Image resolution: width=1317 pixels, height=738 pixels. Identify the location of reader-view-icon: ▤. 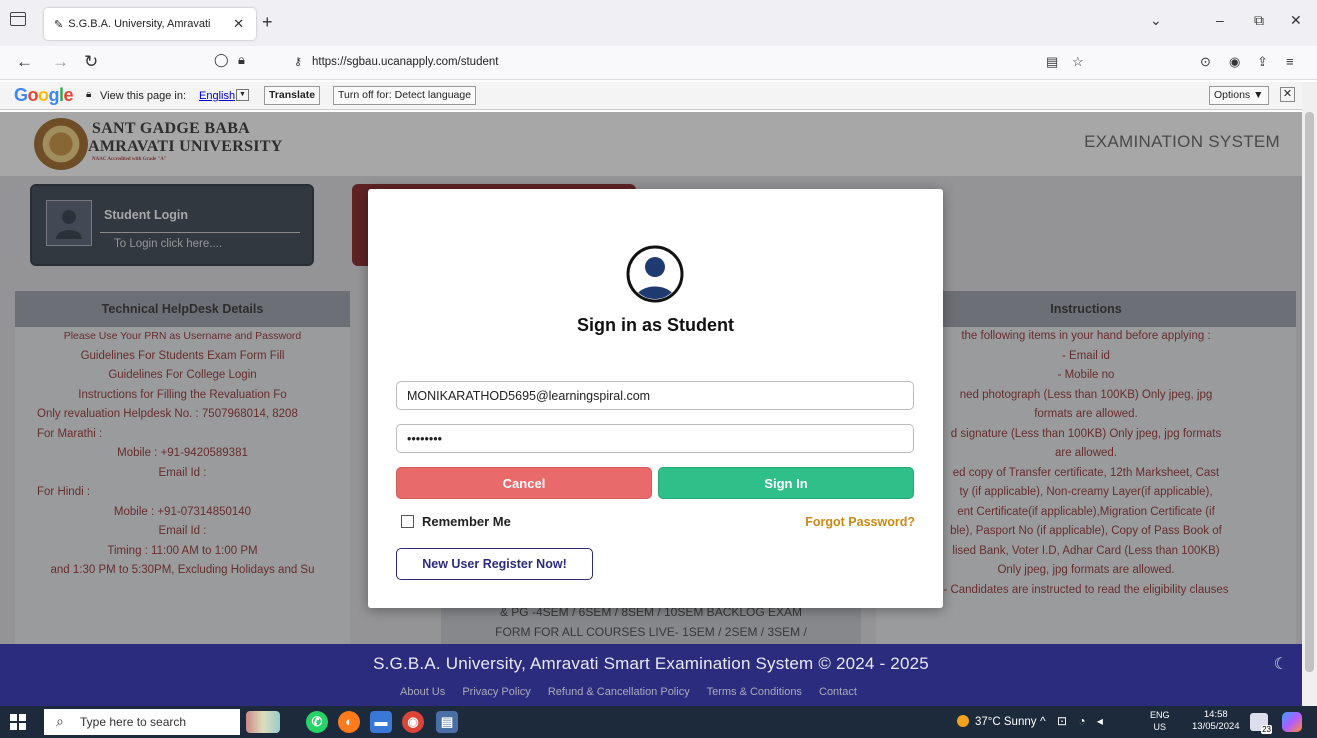
(1052, 62).